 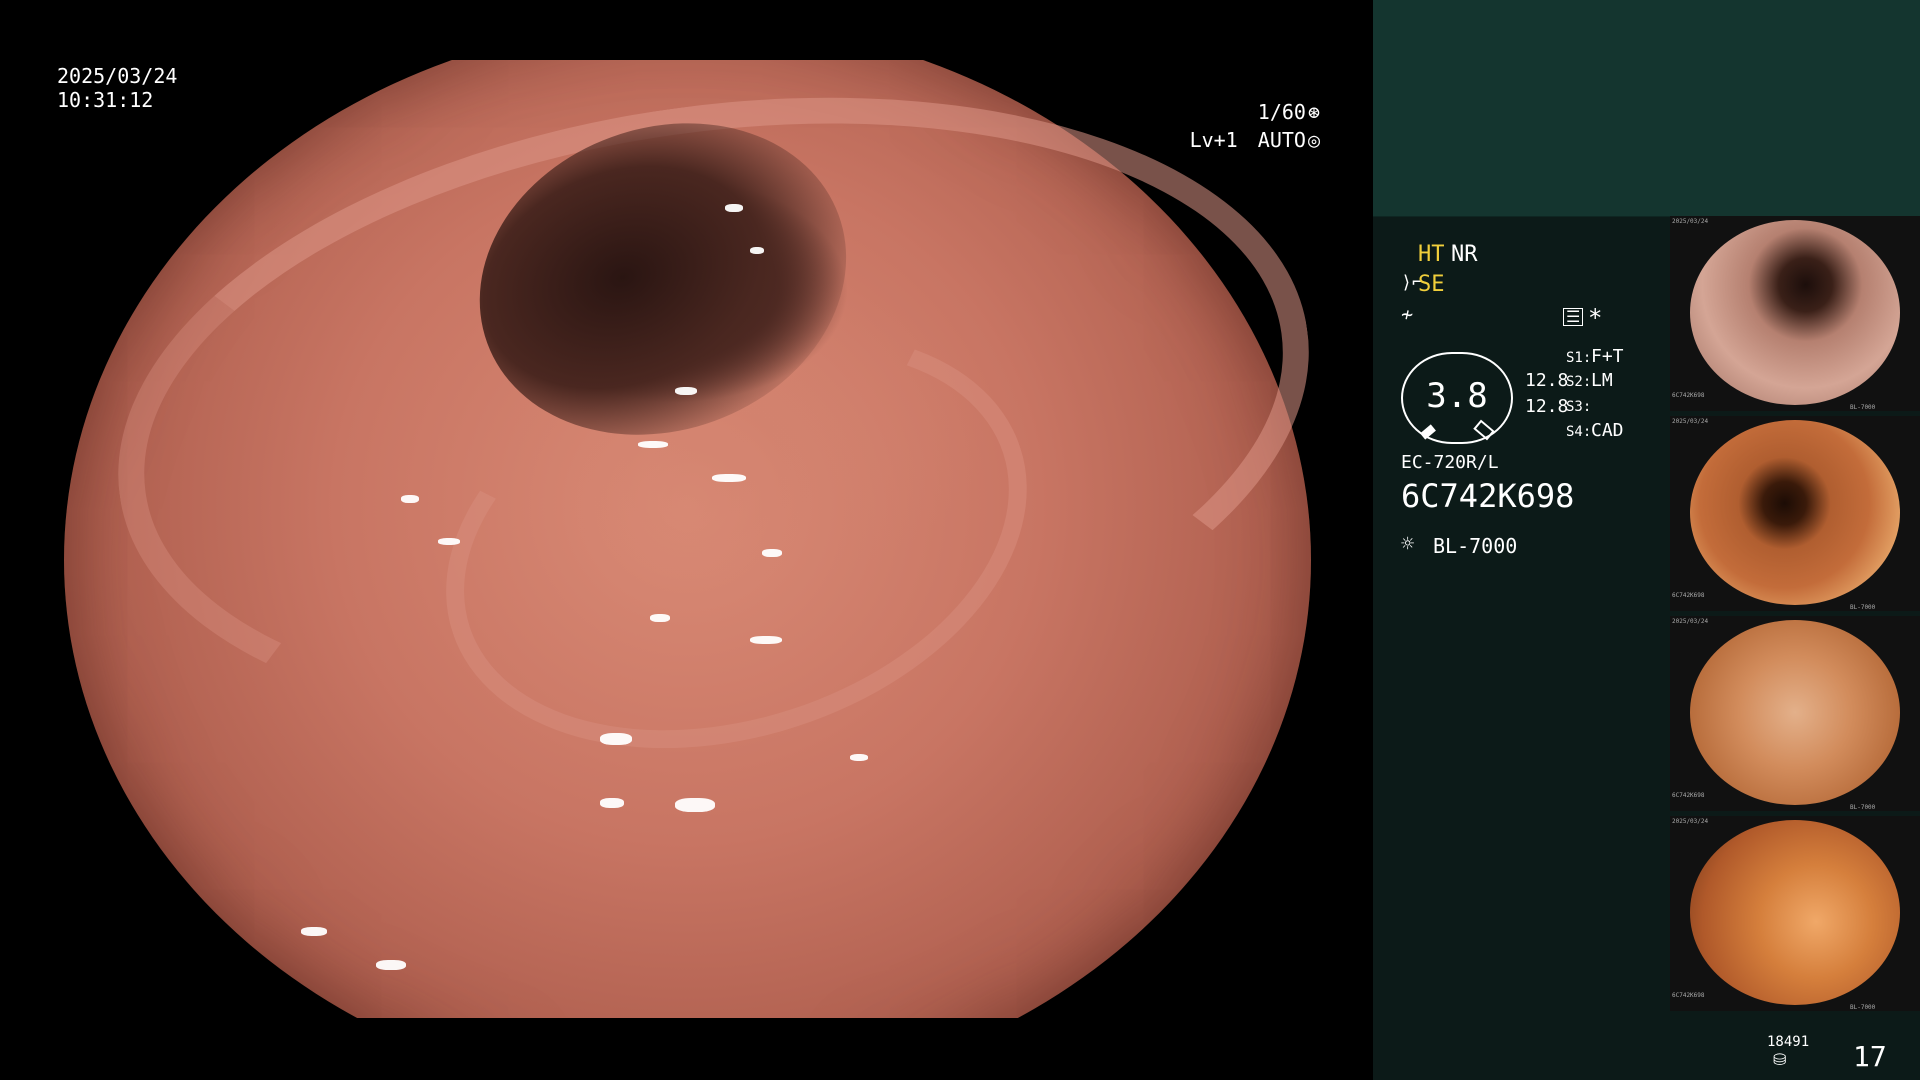 I want to click on panel-header-area, so click(x=1646, y=108).